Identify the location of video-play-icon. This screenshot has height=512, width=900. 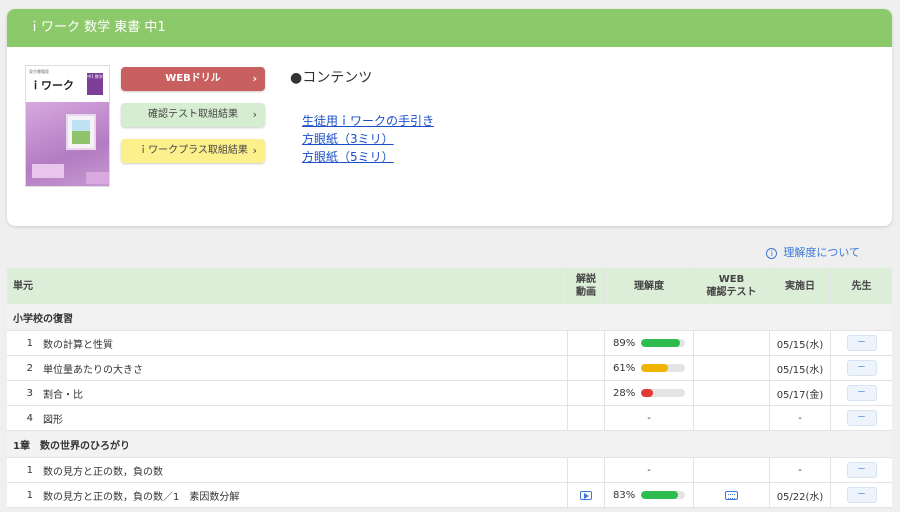
(586, 495).